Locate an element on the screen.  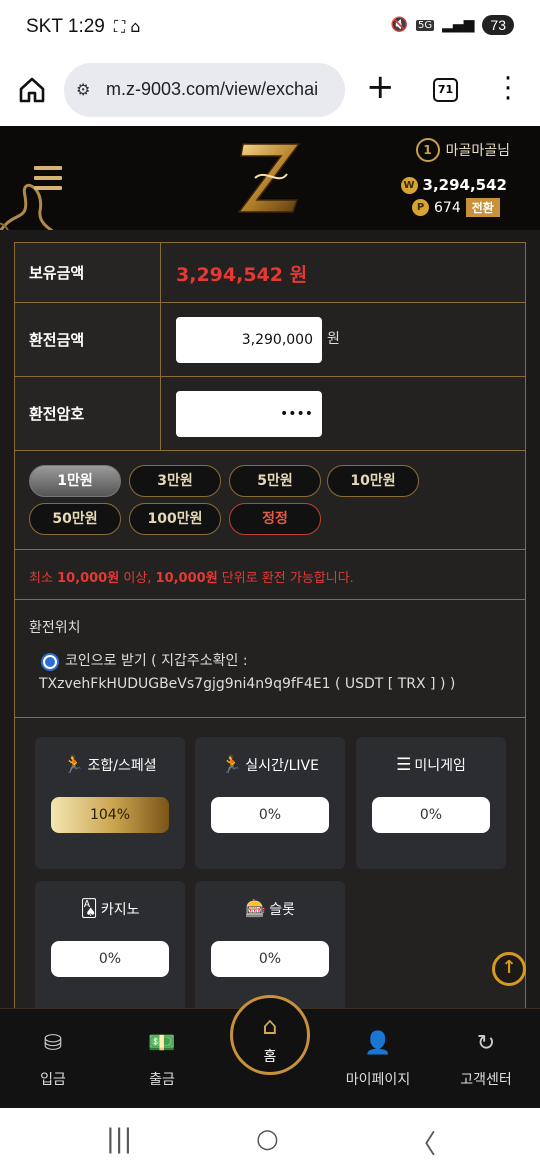
nav-withdraw-label: 출금 is located at coordinates (162, 1080).